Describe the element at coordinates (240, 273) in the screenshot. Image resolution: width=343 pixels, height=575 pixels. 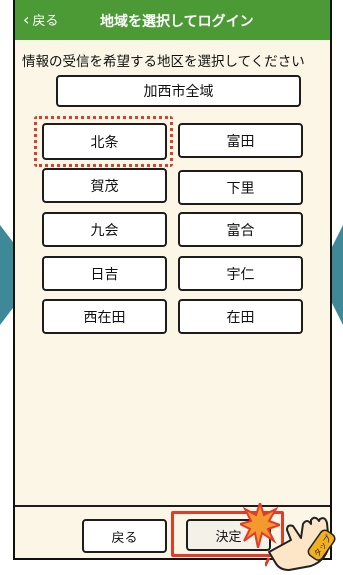
I see `district-button-uni: 宇仁` at that location.